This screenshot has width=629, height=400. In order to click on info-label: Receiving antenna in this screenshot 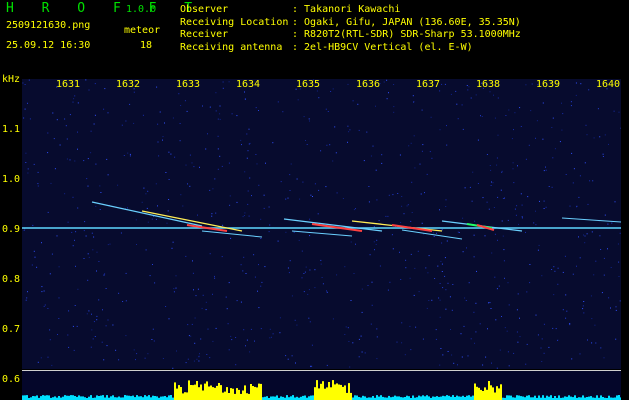, I will do `click(231, 47)`.